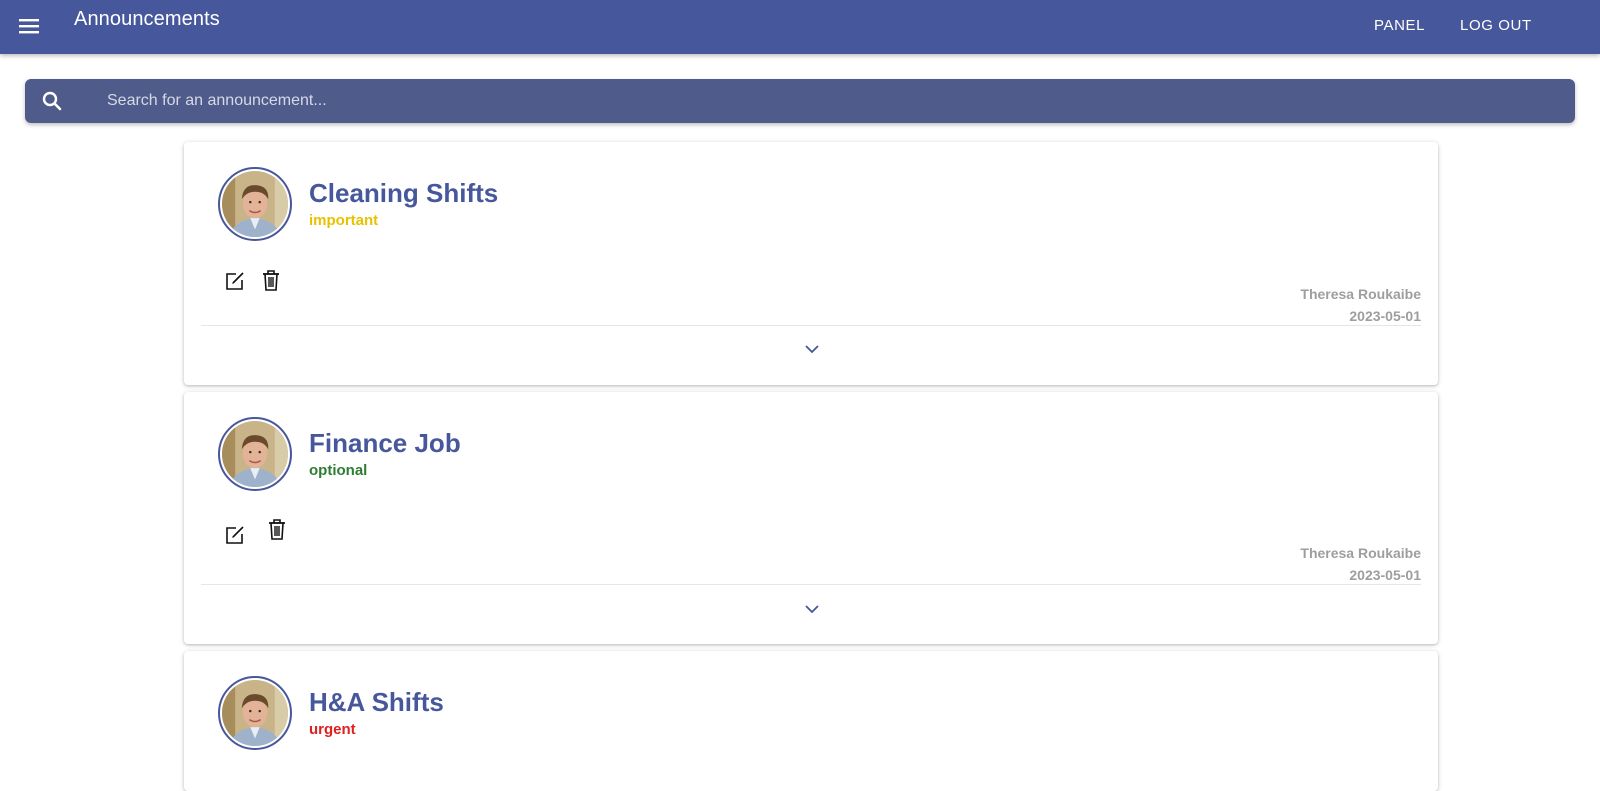  What do you see at coordinates (827, 101) in the screenshot?
I see `search-input` at bounding box center [827, 101].